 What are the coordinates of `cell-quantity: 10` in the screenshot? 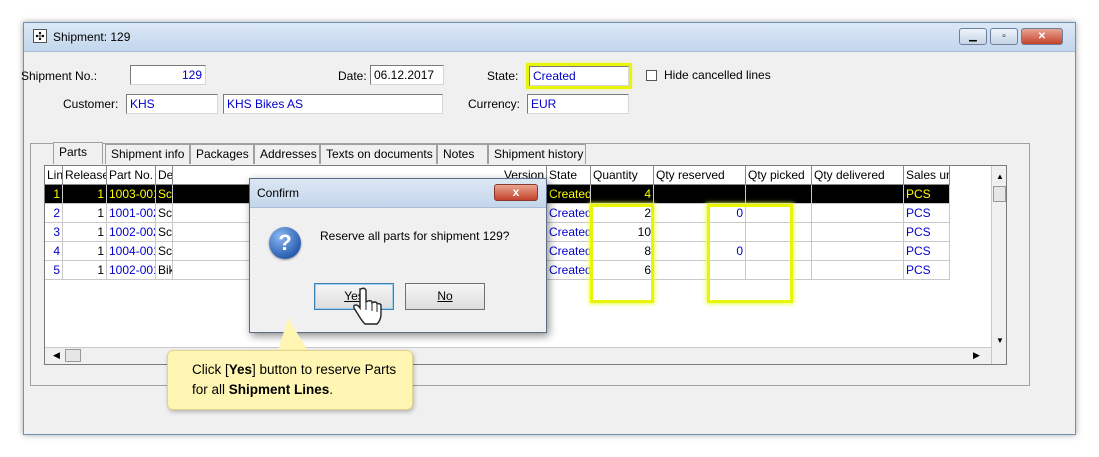 It's located at (622, 232).